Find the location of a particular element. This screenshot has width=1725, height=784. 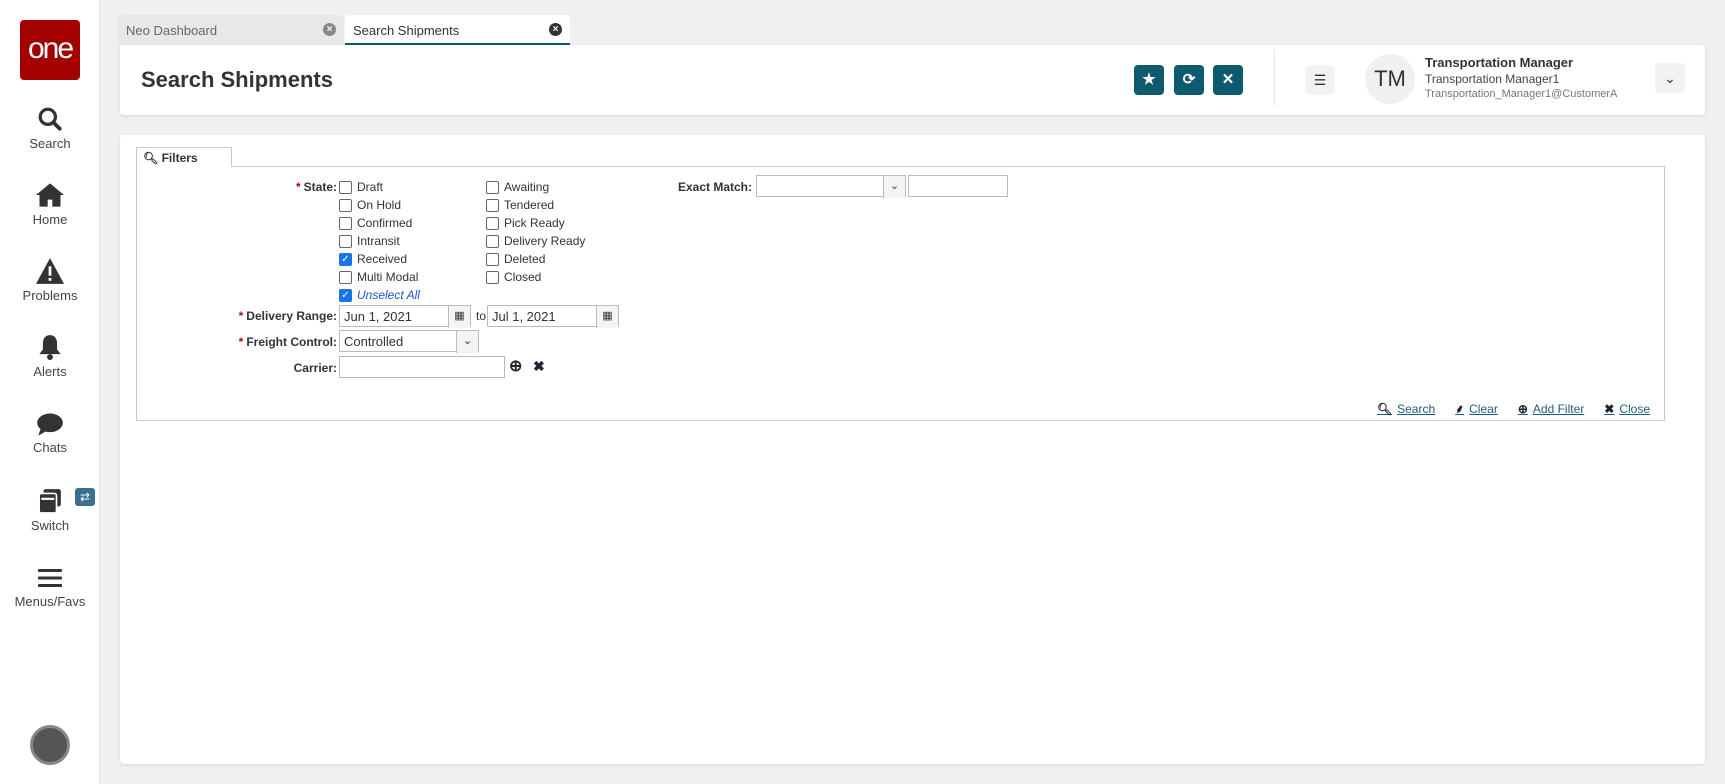

close-icon: ✕ is located at coordinates (1228, 79).